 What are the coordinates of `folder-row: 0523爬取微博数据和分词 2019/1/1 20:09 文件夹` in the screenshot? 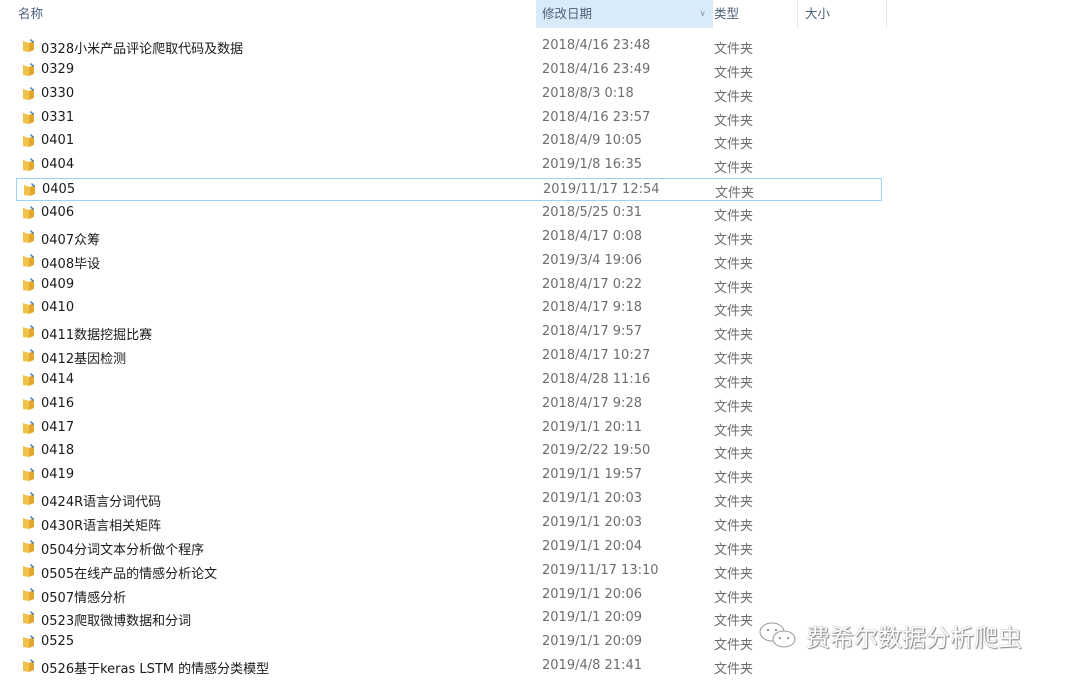 It's located at (449, 618).